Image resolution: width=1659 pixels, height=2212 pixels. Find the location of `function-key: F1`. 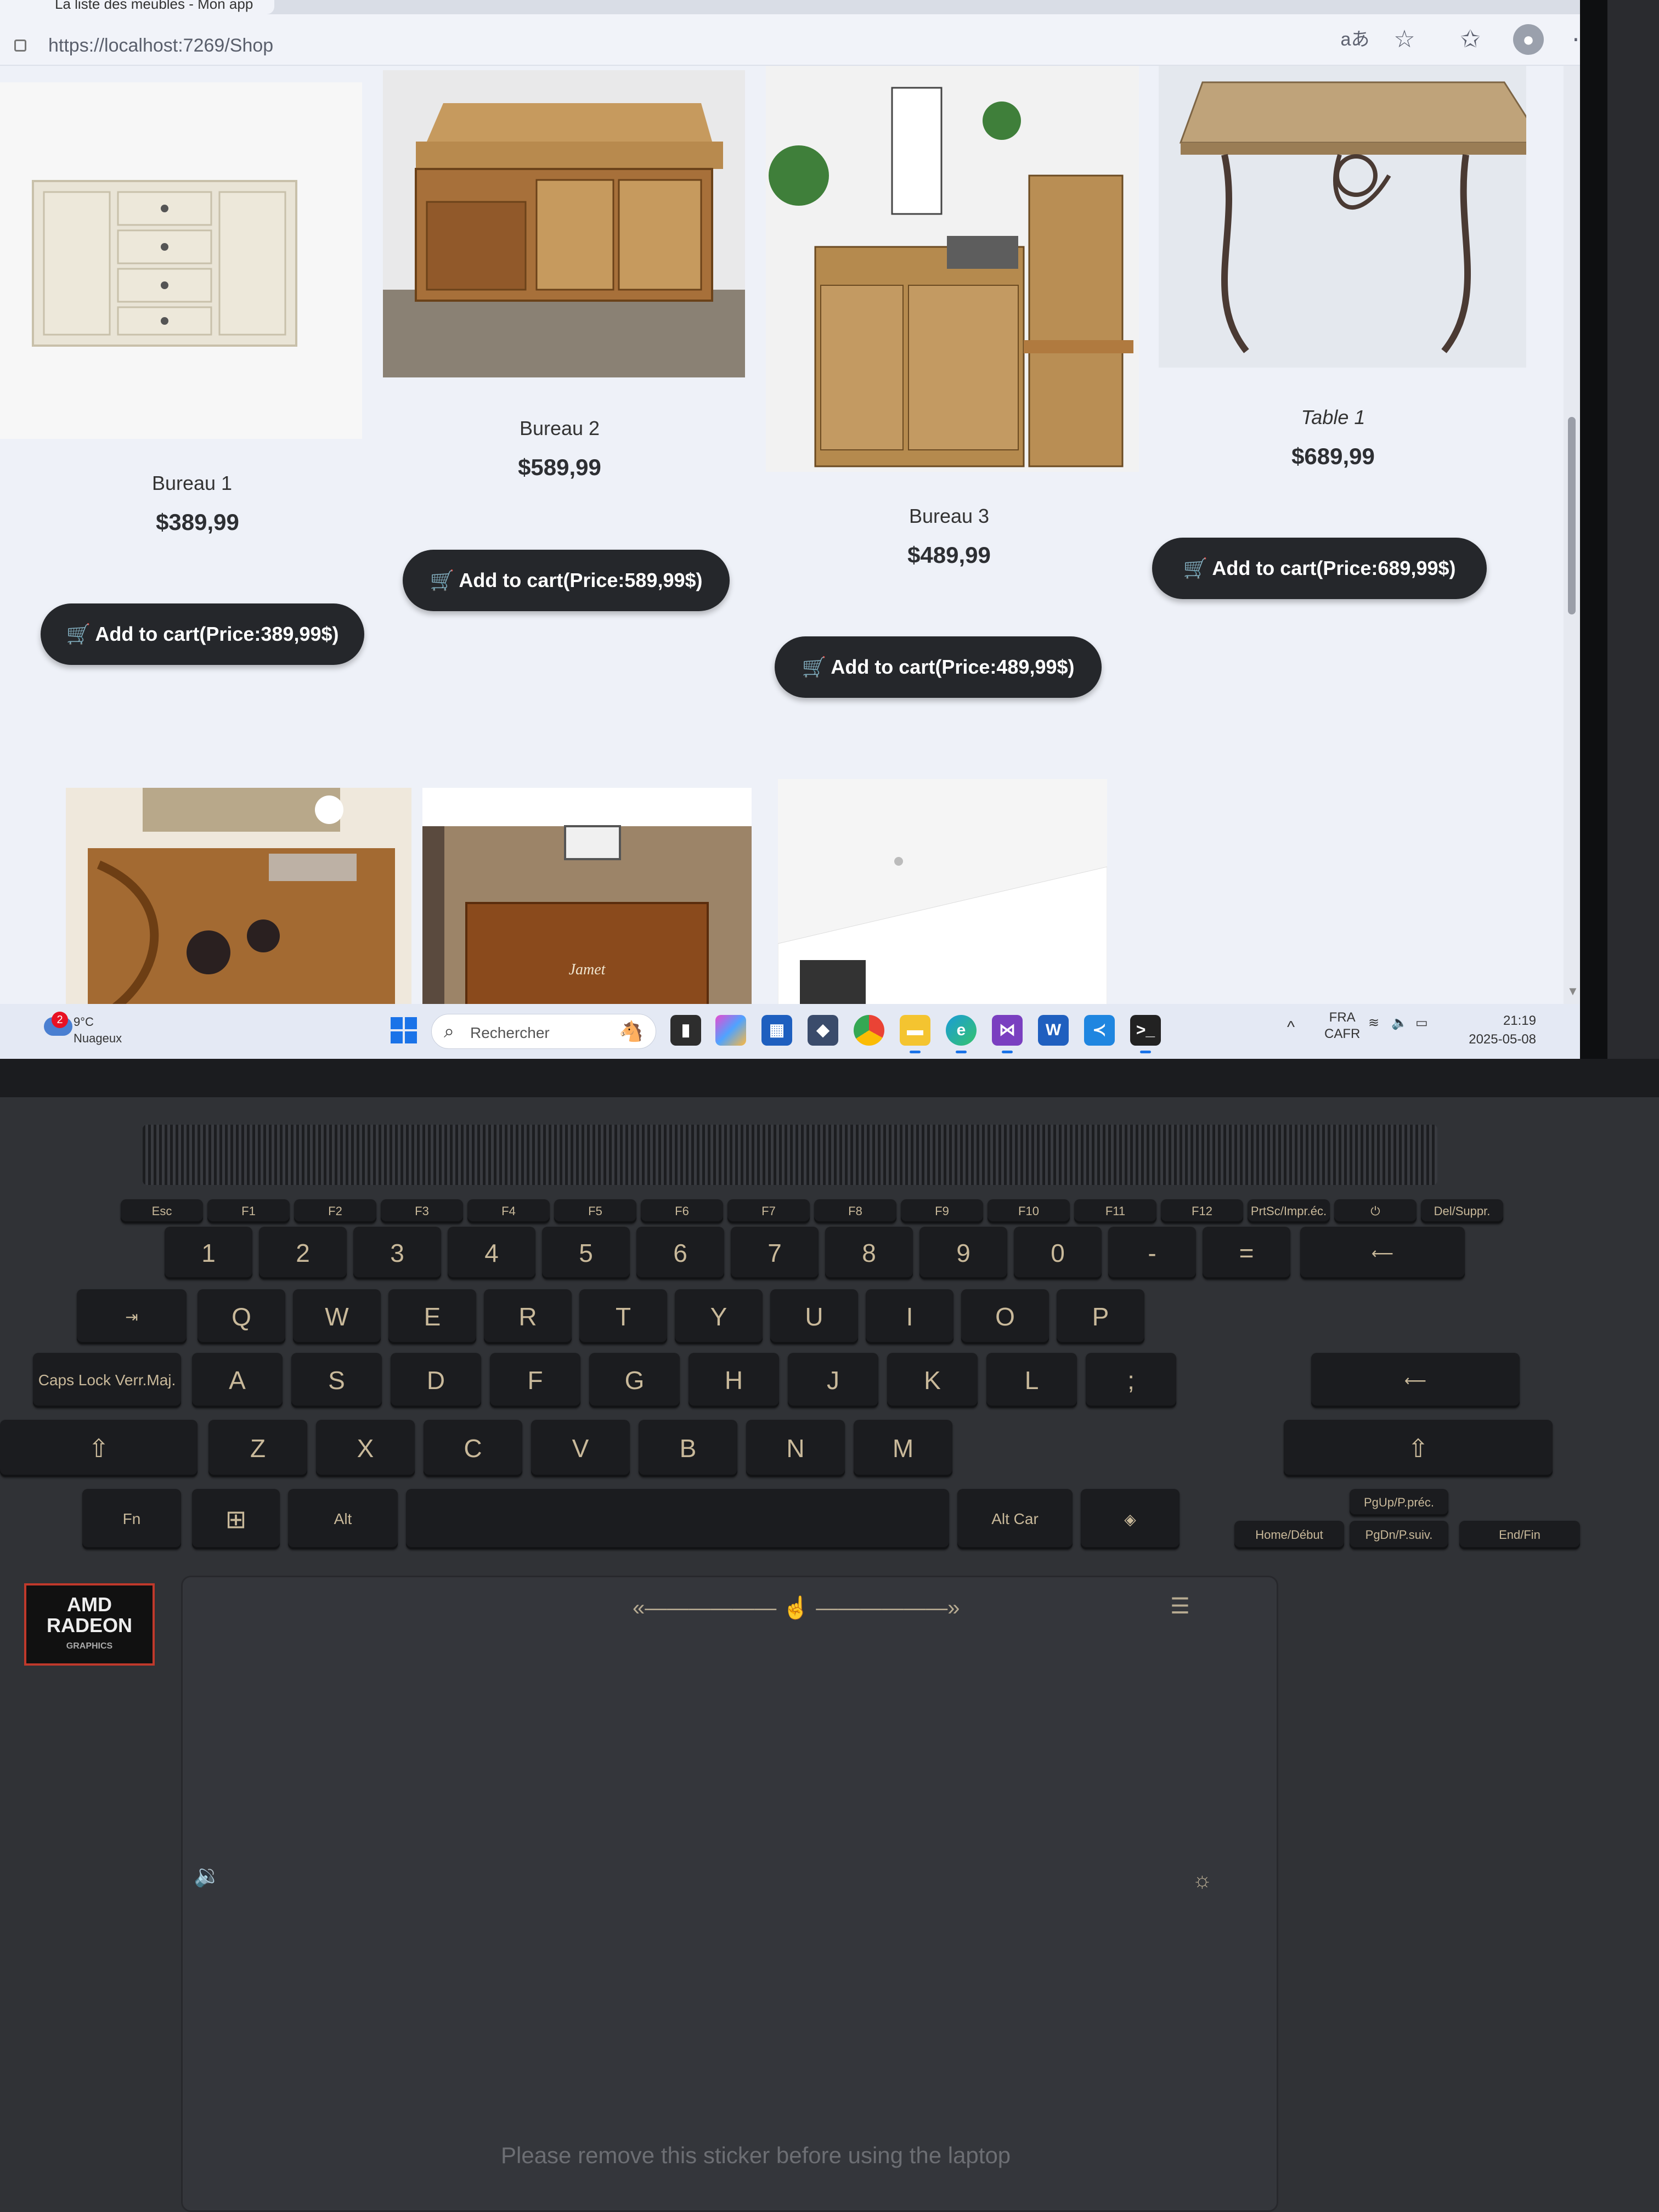

function-key: F1 is located at coordinates (249, 1211).